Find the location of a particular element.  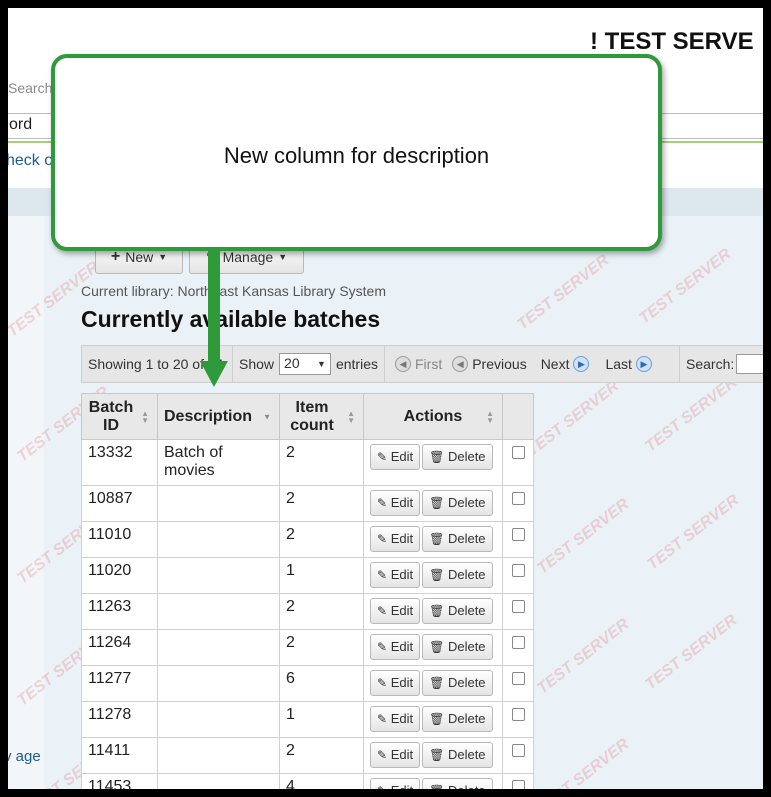

last-page-link: Last is located at coordinates (618, 364).